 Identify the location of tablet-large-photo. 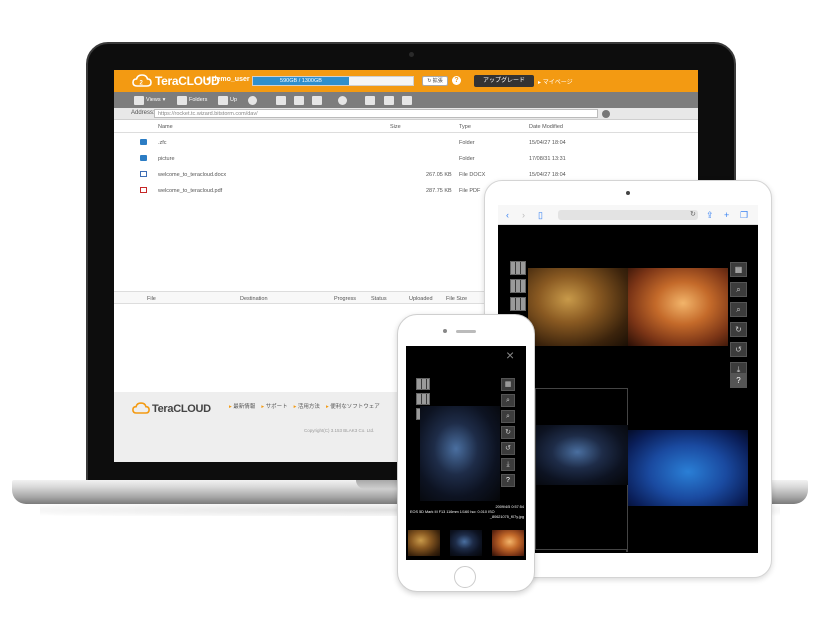
(582, 455).